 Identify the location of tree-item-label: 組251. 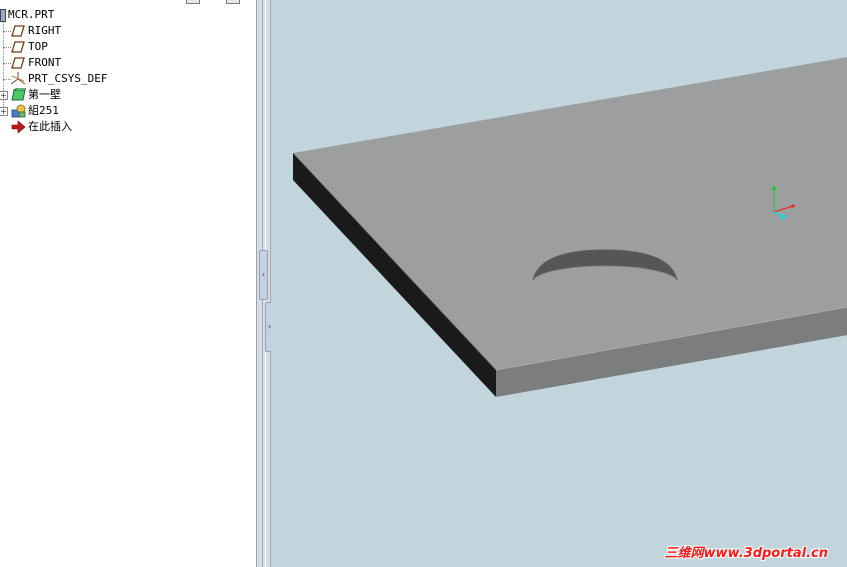
(43, 110).